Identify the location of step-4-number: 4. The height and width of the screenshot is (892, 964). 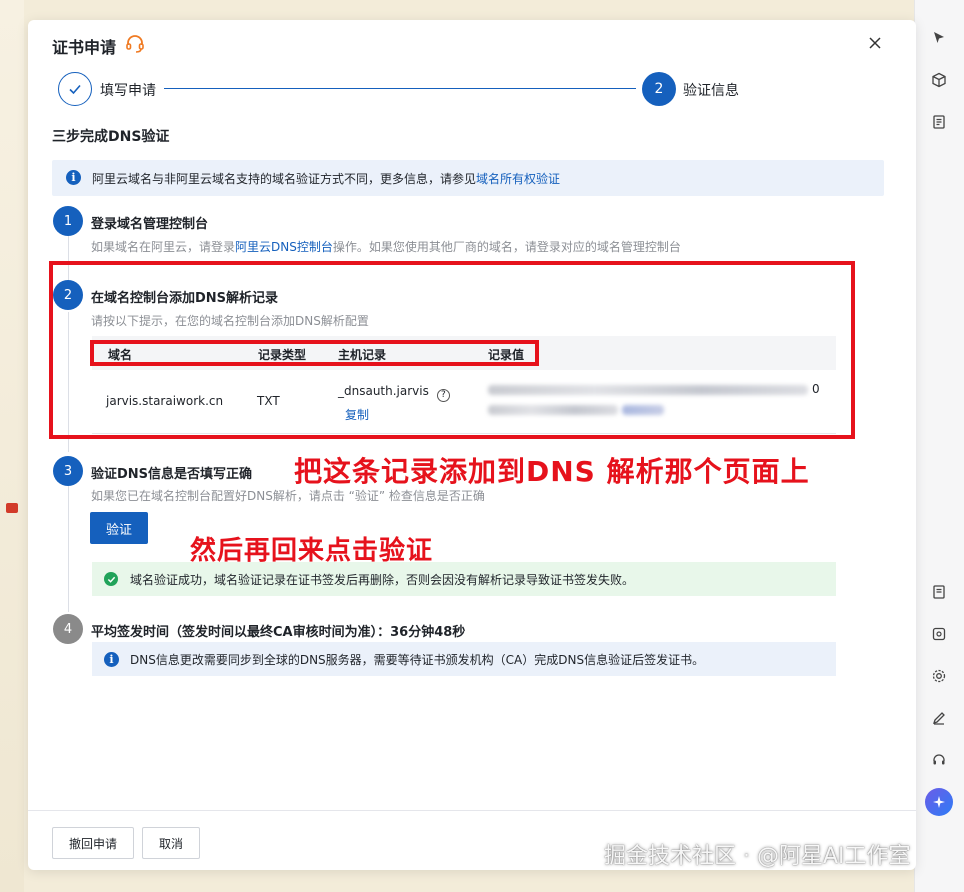
(68, 629).